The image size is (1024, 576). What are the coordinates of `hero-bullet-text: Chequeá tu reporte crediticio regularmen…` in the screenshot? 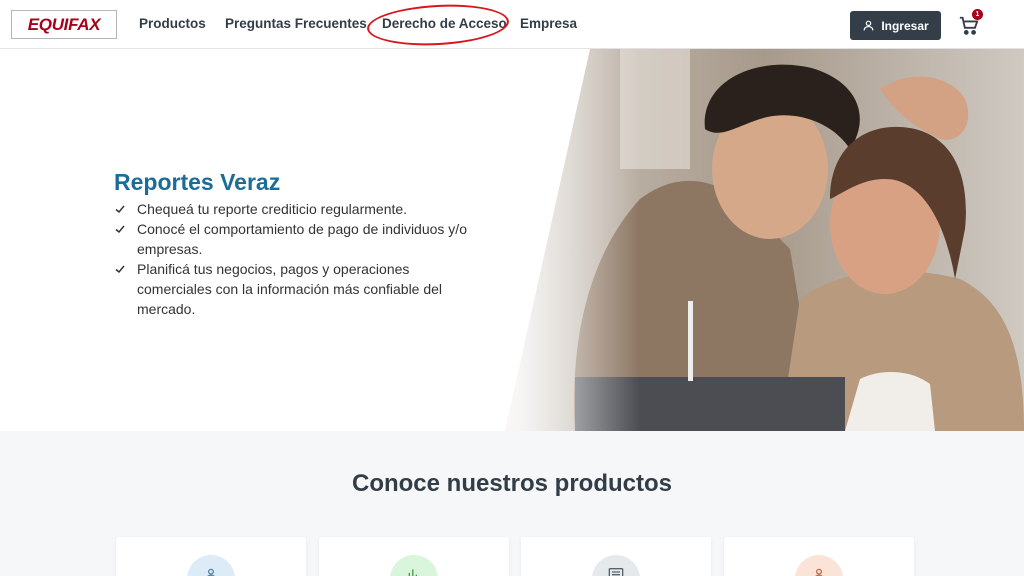 It's located at (272, 209).